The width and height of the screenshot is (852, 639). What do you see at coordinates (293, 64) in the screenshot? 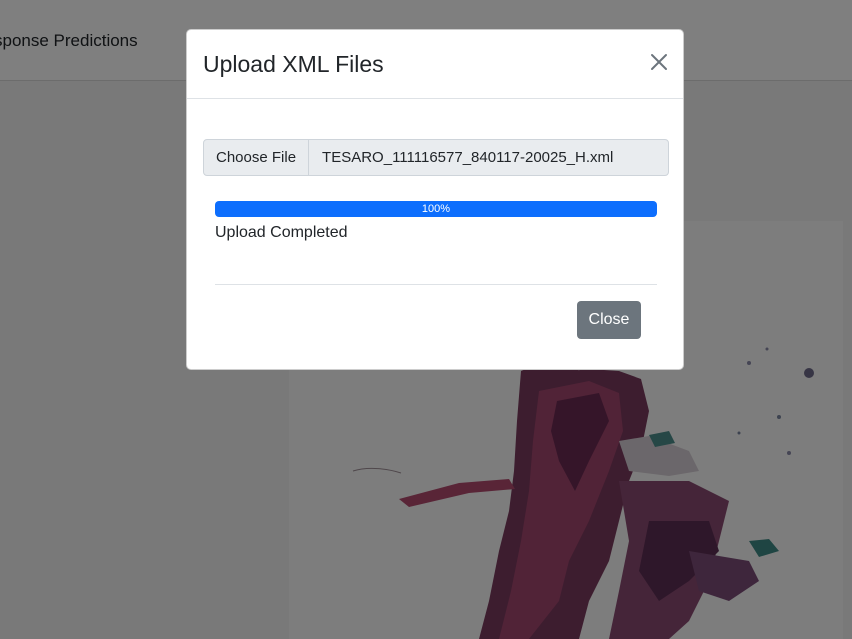
I see `modal-title: Upload XML Files` at bounding box center [293, 64].